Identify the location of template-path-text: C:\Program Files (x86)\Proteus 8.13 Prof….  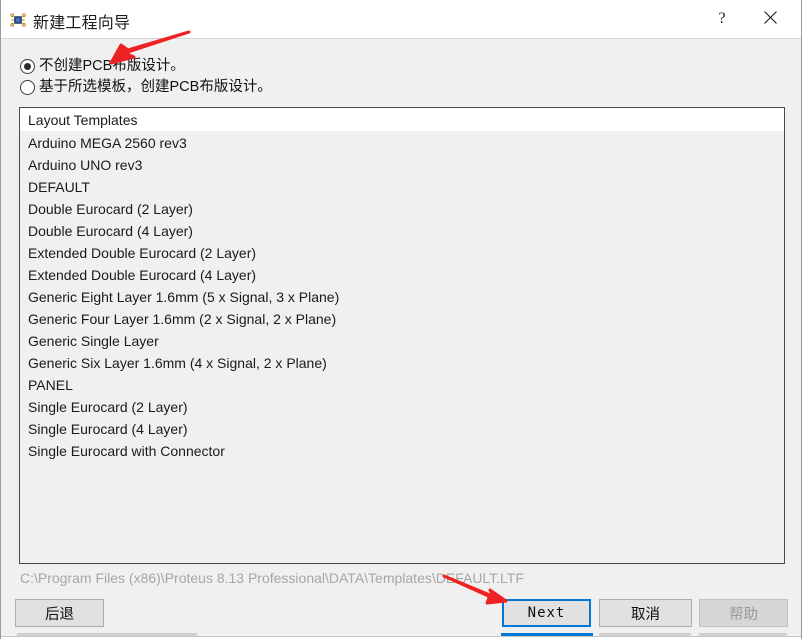
(272, 578).